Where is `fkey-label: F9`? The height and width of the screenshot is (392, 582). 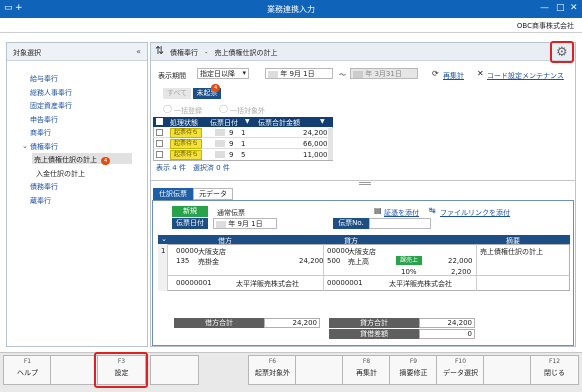 fkey-label: F9 is located at coordinates (413, 361).